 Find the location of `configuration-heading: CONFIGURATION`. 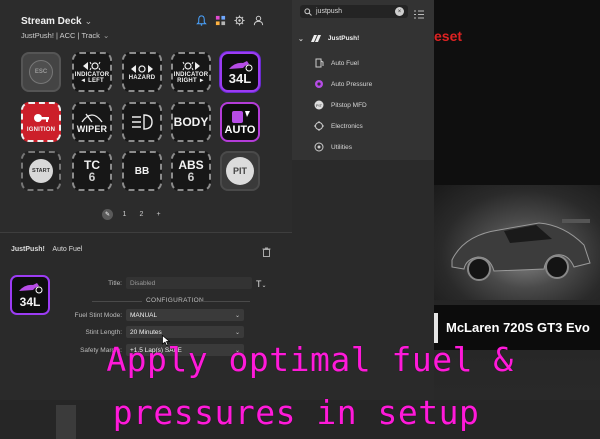

configuration-heading: CONFIGURATION is located at coordinates (175, 300).